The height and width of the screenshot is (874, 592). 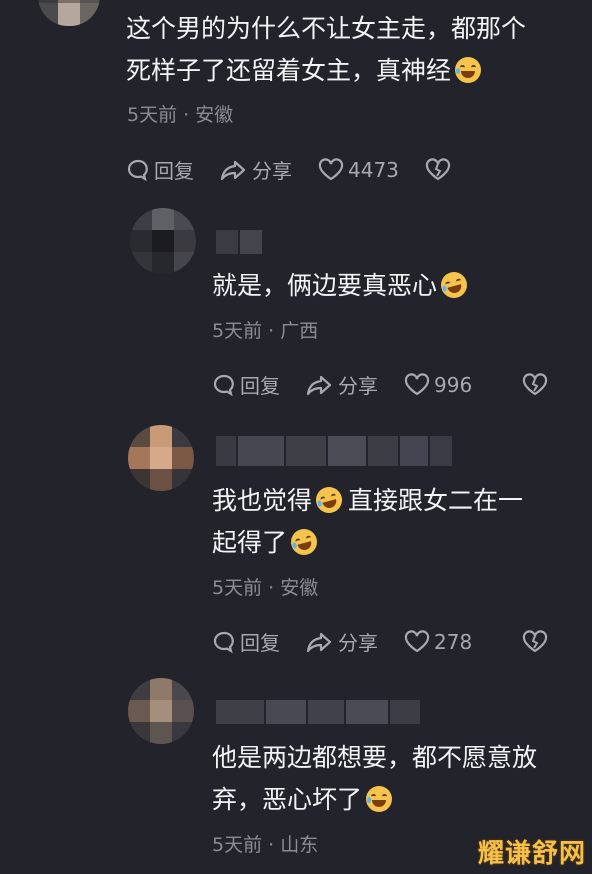 I want to click on comment-actions: 回复 分享 278, so click(x=395, y=641).